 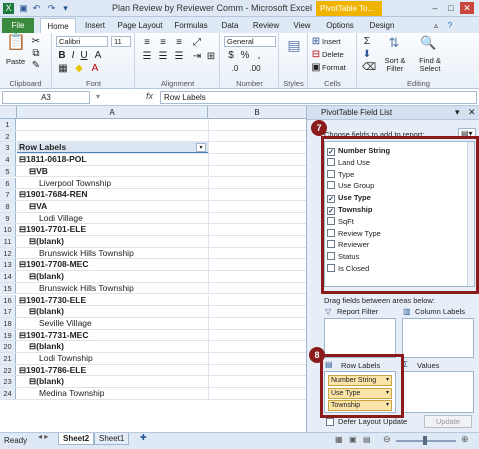 What do you see at coordinates (179, 43) in the screenshot?
I see `align-bottom-icon: ≡` at bounding box center [179, 43].